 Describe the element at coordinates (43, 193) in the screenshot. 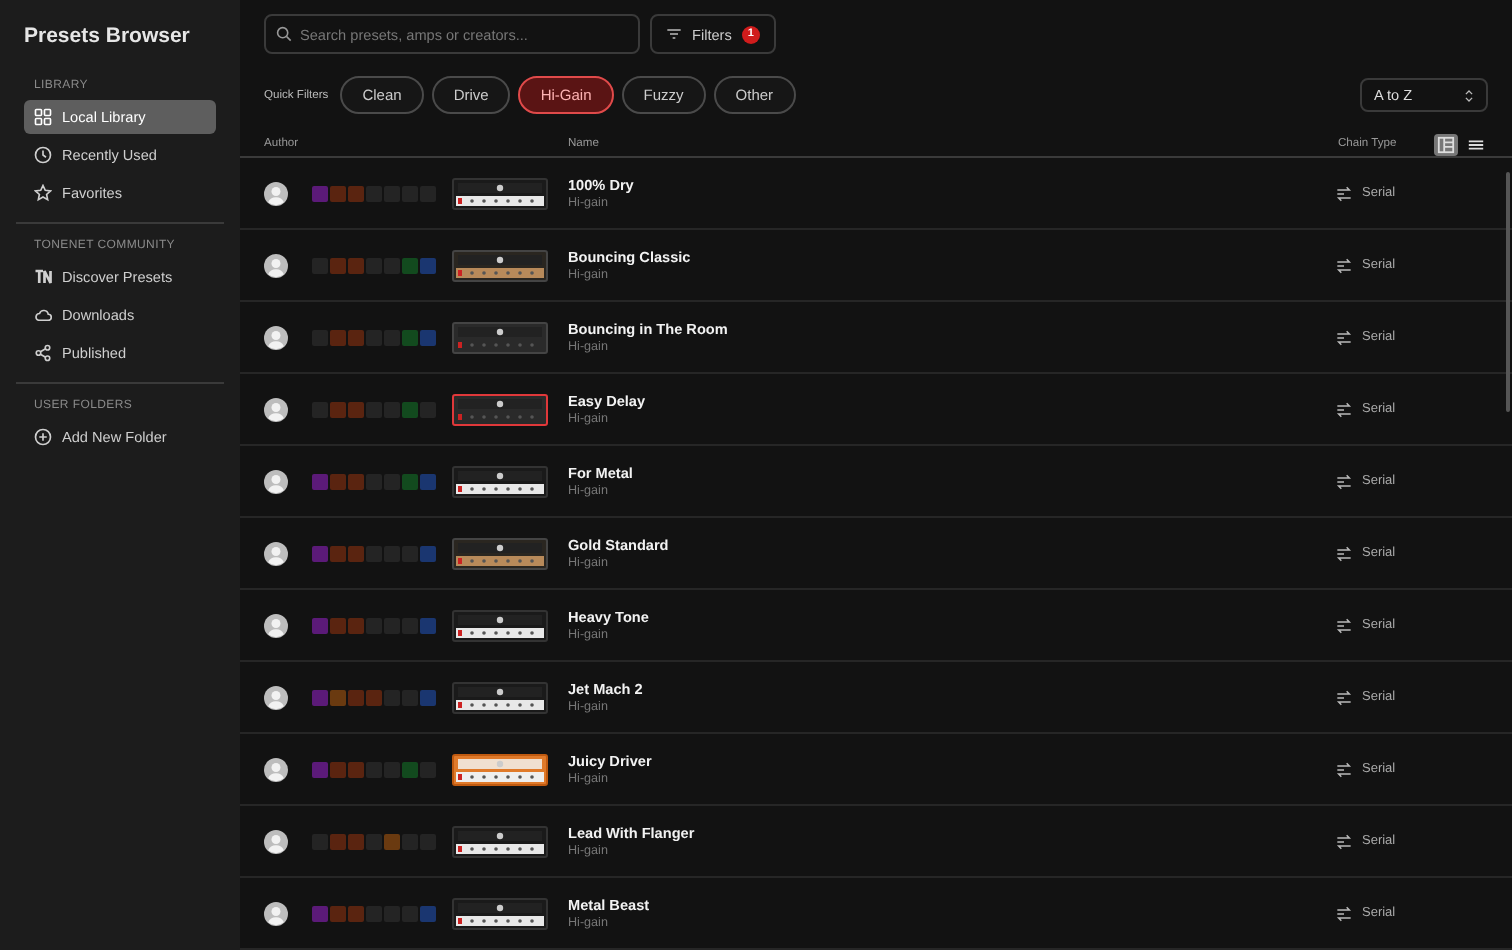

I see `star-icon` at that location.